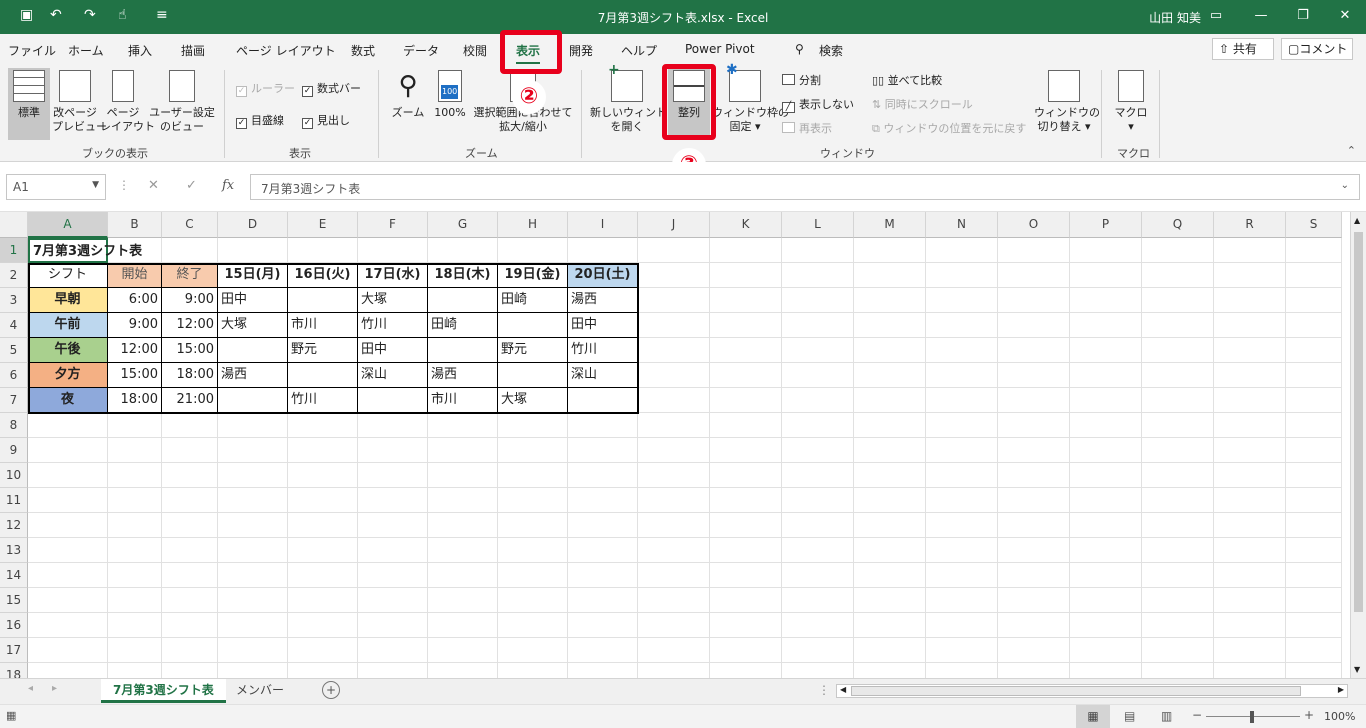 This screenshot has height=728, width=1366. Describe the element at coordinates (14, 325) in the screenshot. I see `row-header-4: 4` at that location.